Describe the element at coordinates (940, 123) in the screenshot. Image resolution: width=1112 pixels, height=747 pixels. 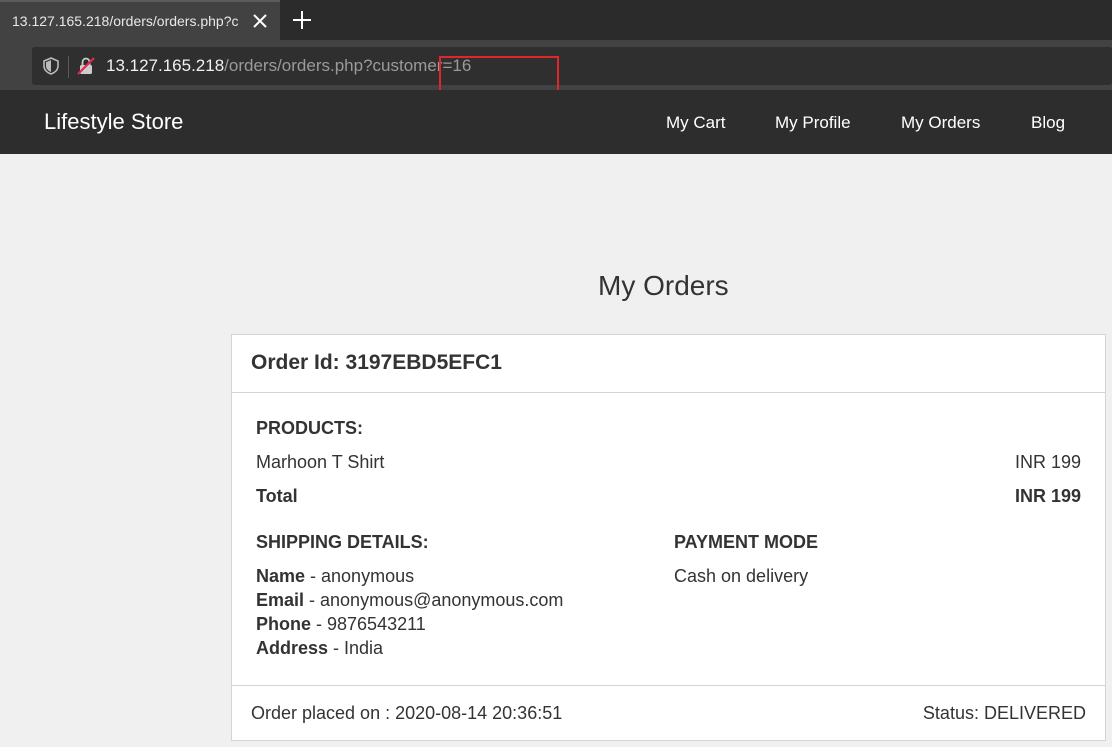
I see `nav-my-orders: My Orders` at that location.